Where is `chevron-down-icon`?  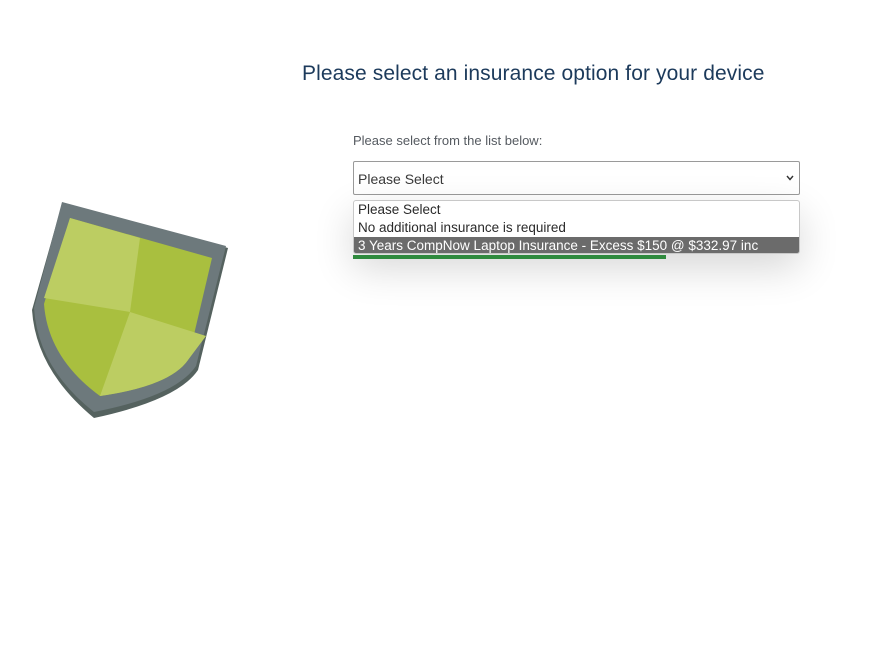
chevron-down-icon is located at coordinates (790, 178).